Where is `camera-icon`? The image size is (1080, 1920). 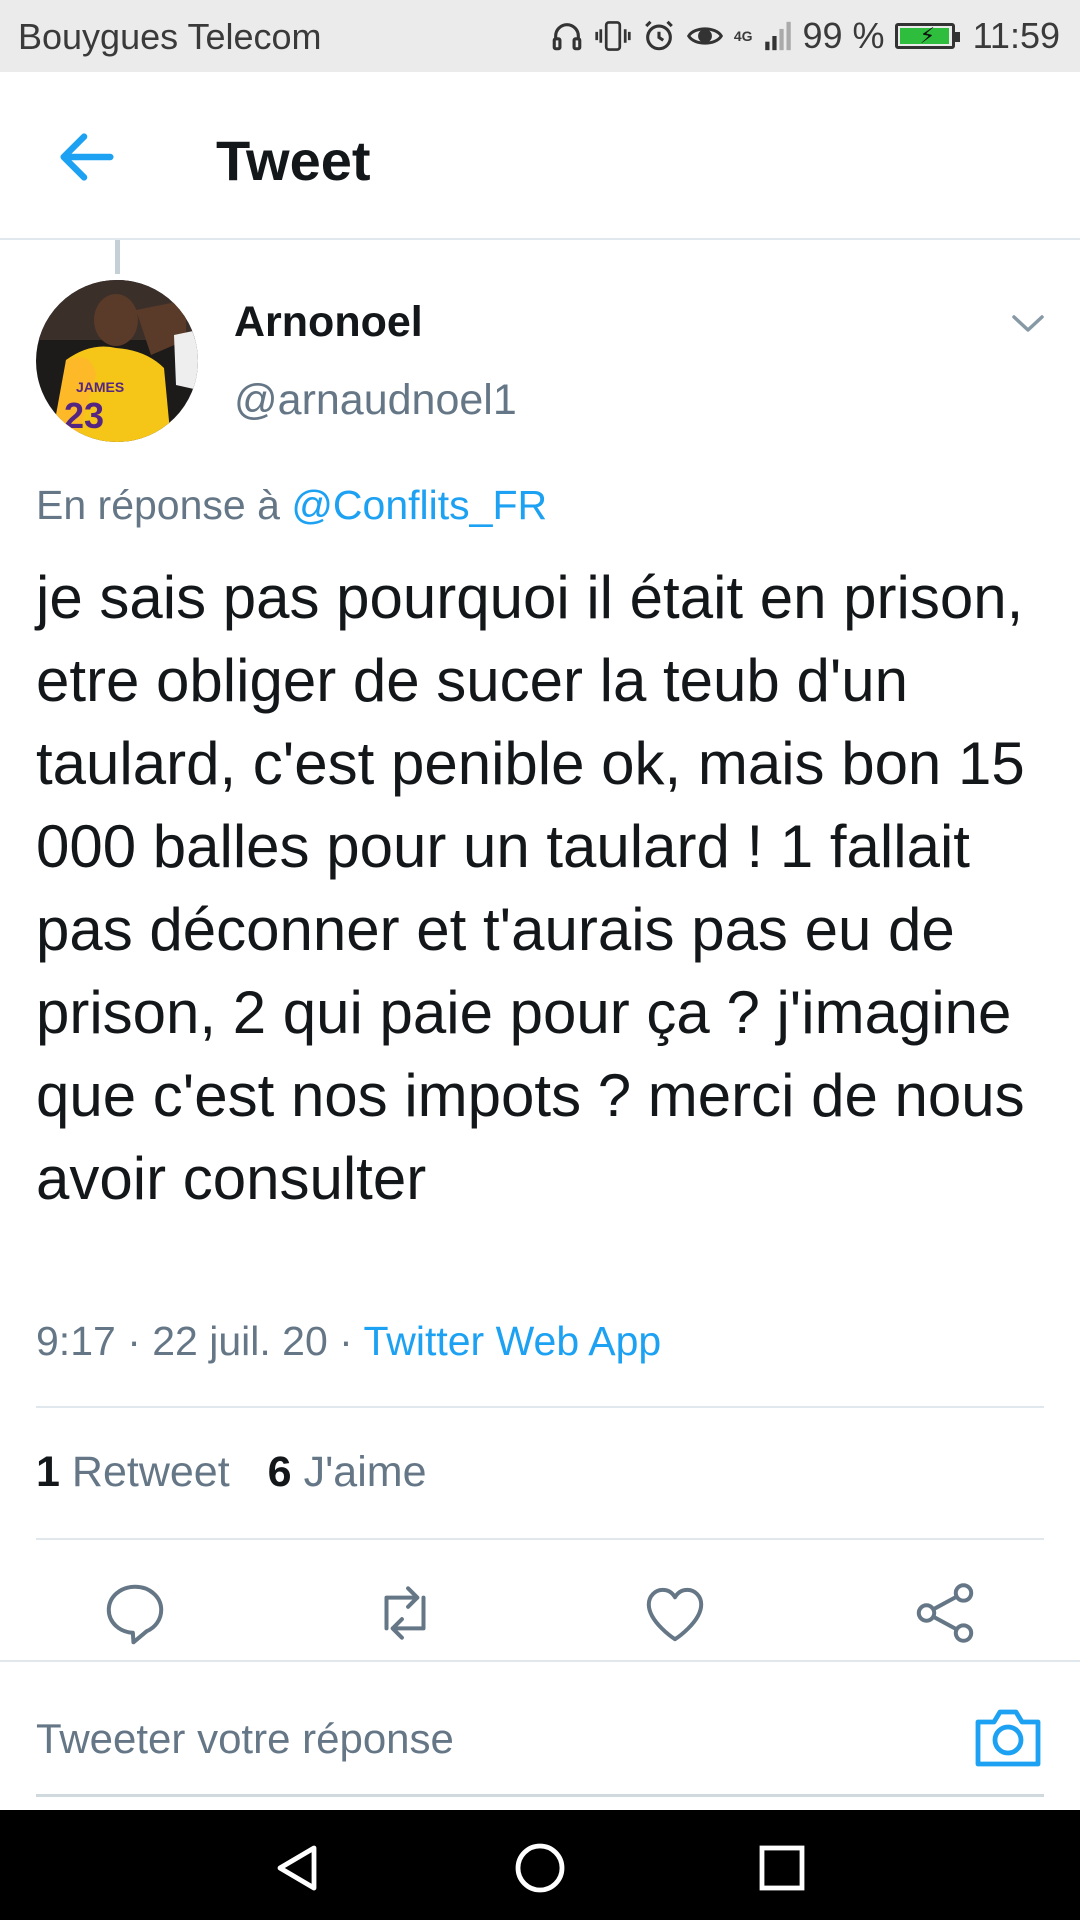
camera-icon is located at coordinates (1008, 1738).